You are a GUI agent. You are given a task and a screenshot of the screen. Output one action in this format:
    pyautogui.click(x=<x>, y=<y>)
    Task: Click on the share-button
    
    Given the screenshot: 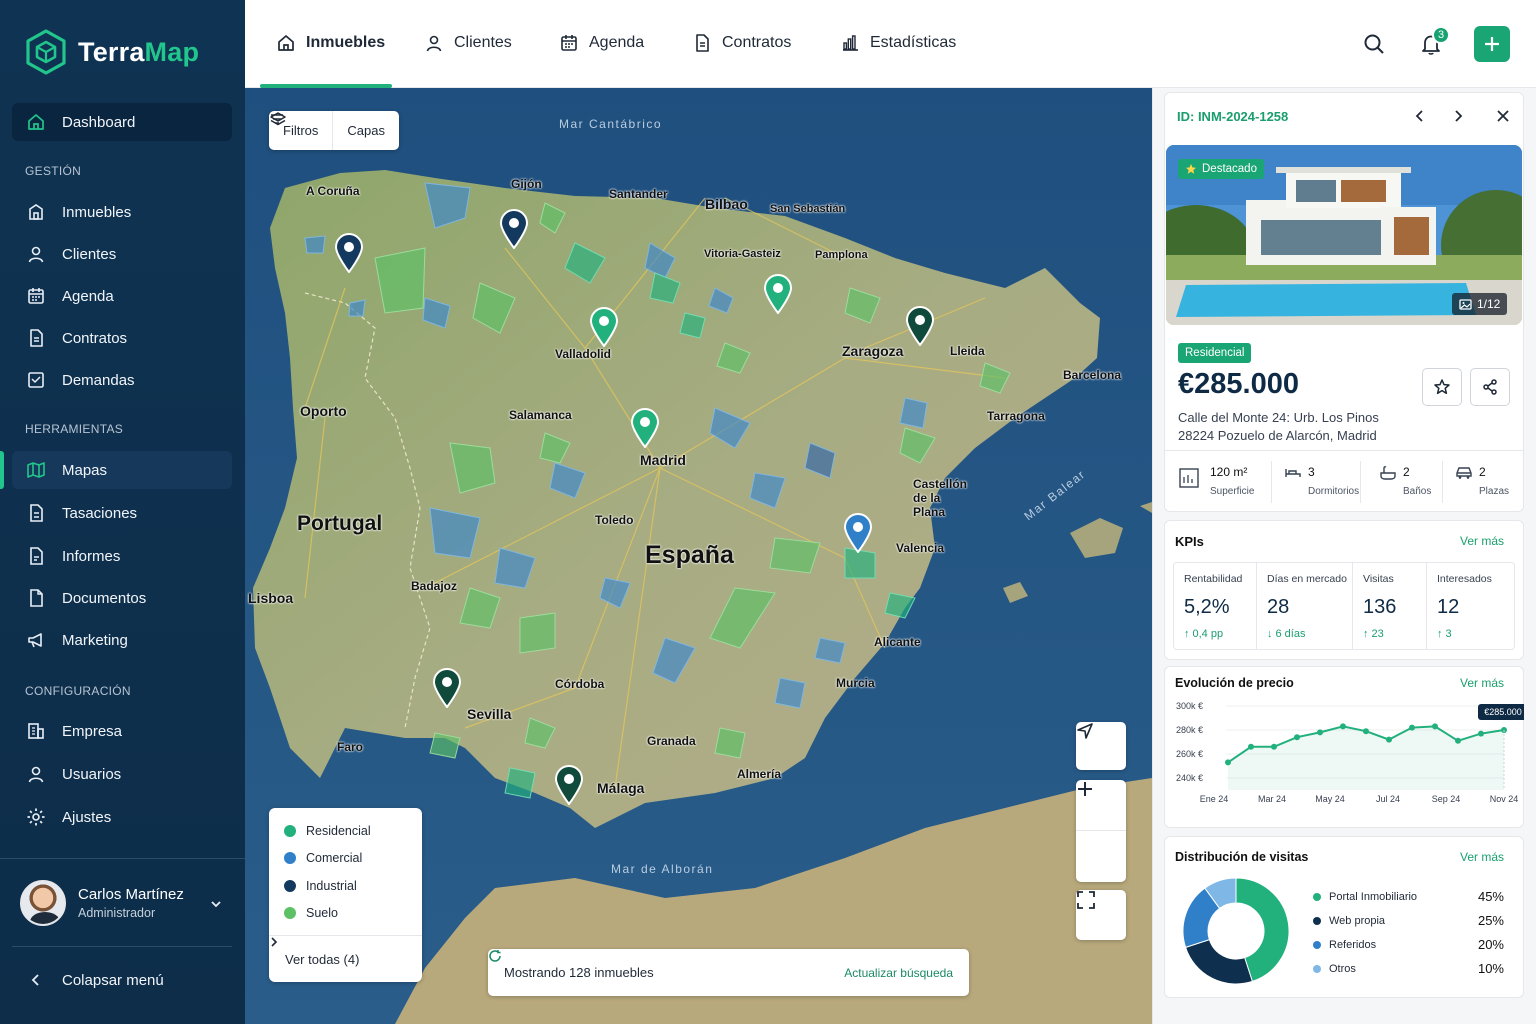 What is the action you would take?
    pyautogui.click(x=1490, y=387)
    